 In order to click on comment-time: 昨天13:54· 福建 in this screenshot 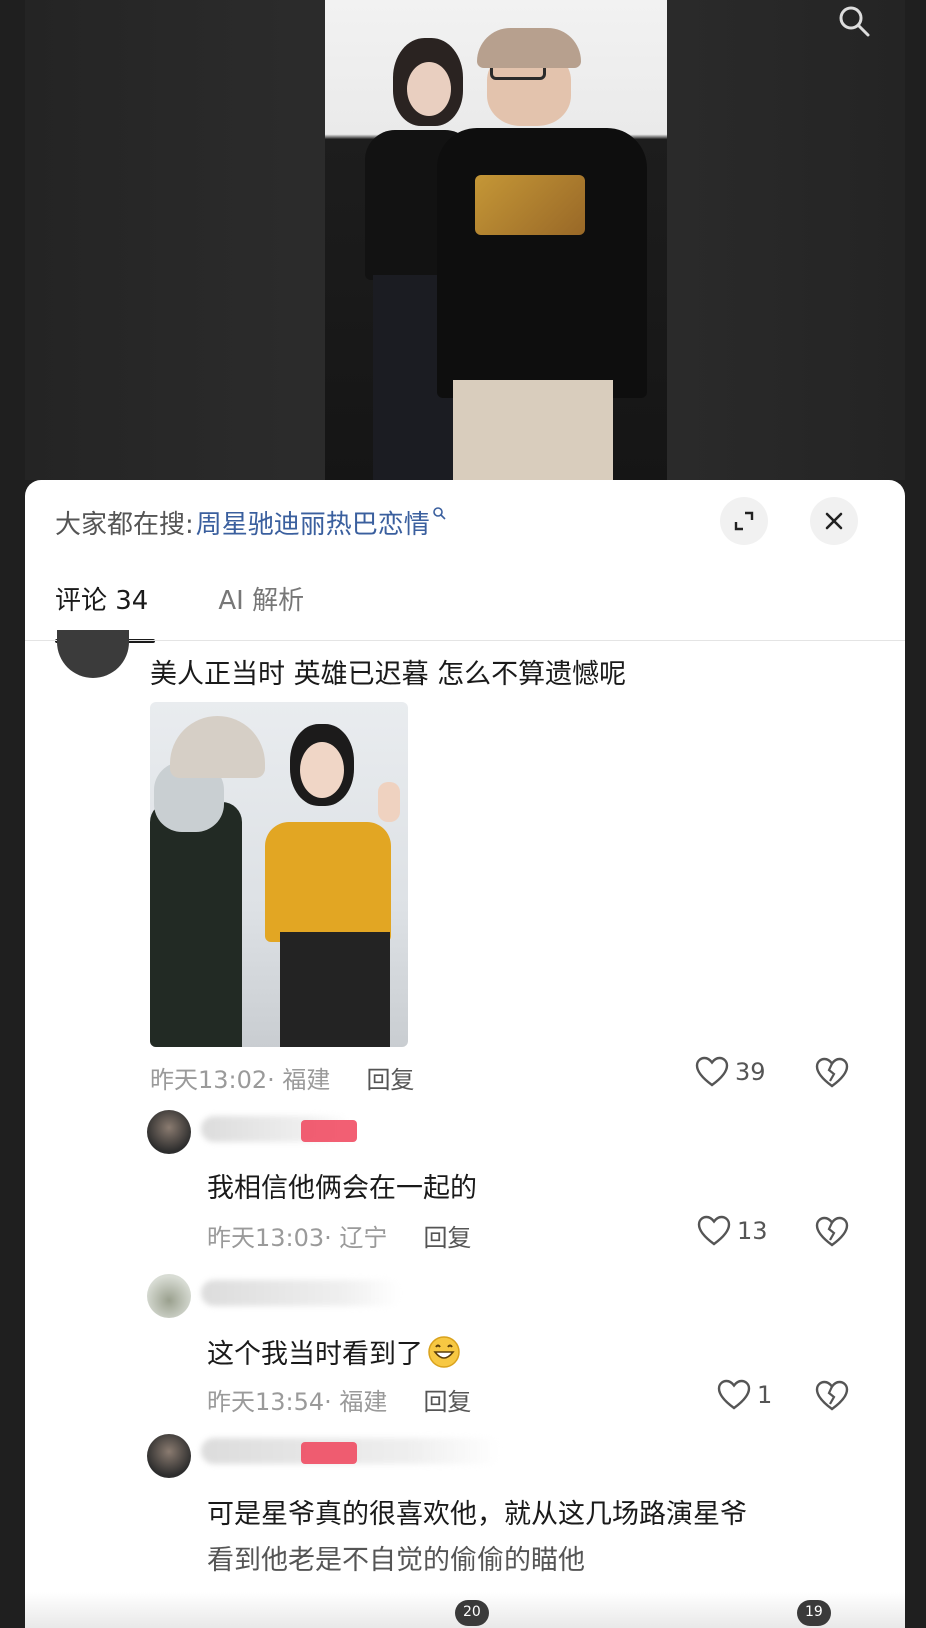, I will do `click(297, 1402)`.